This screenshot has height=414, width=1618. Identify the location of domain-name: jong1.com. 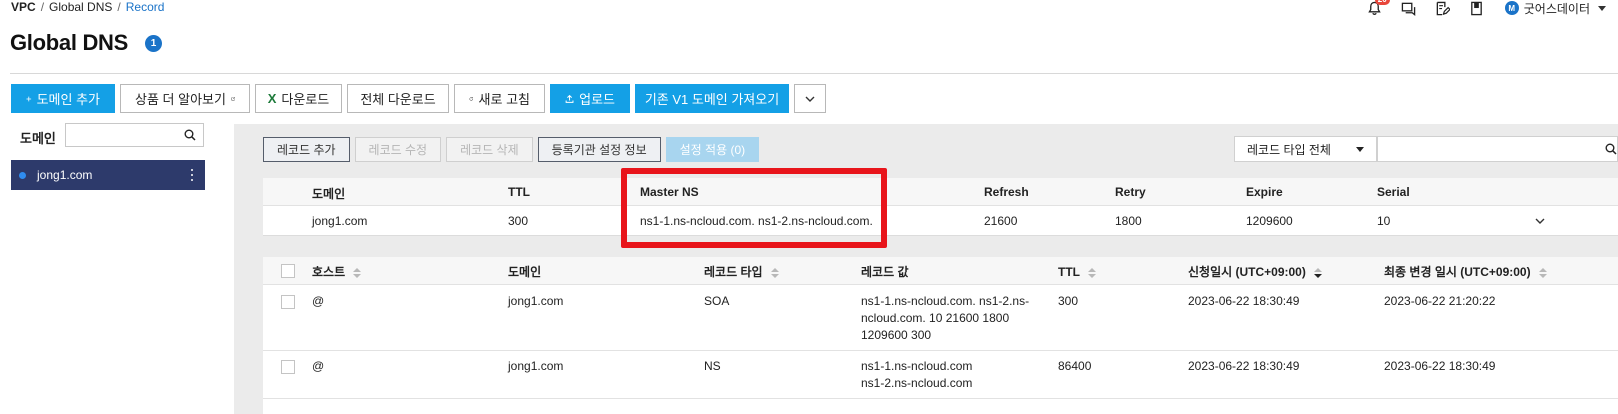
(65, 175).